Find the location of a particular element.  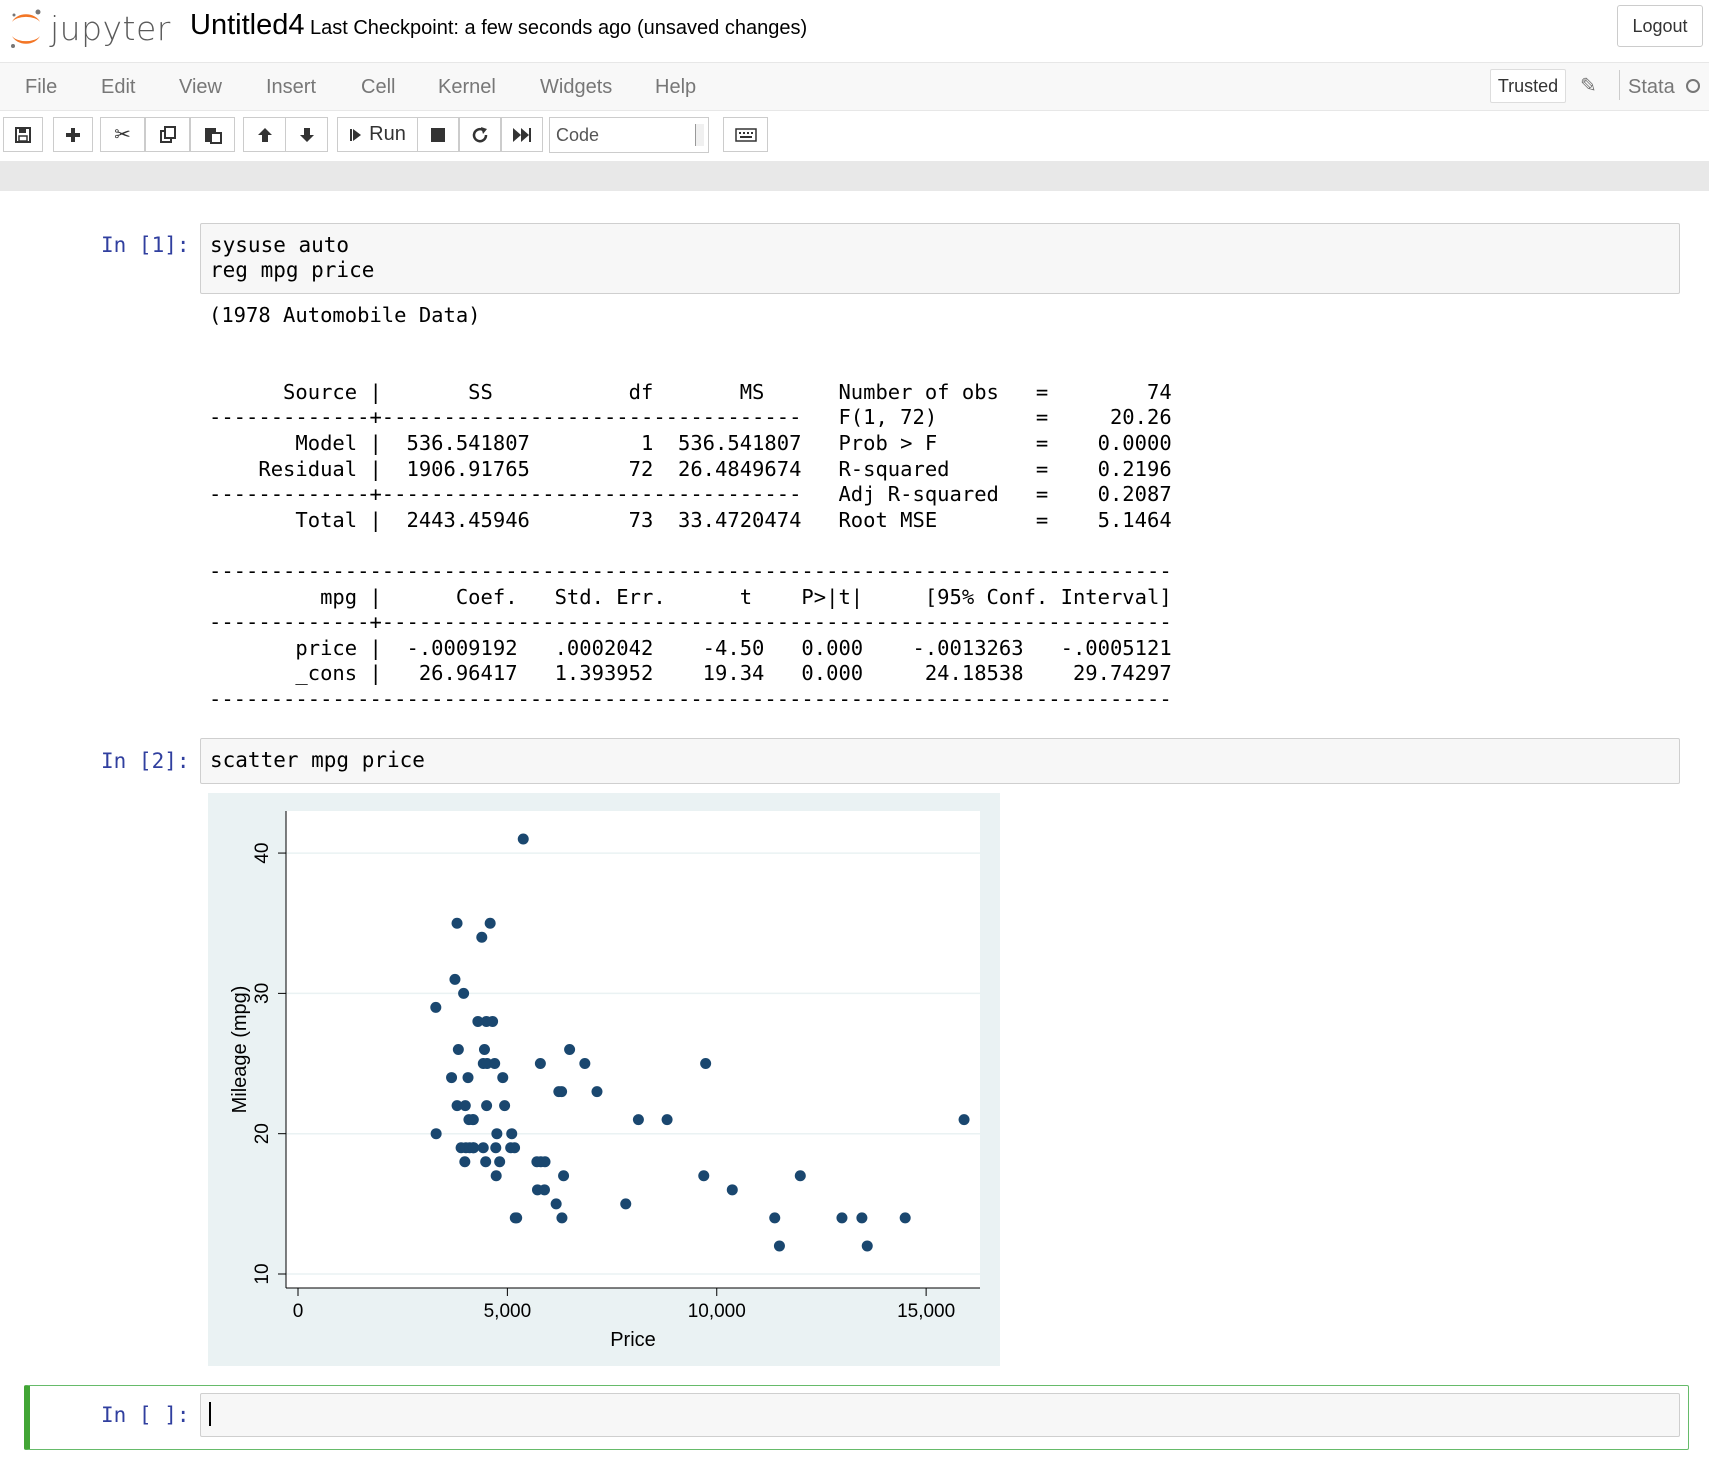

menu-insert: Insert is located at coordinates (291, 87).